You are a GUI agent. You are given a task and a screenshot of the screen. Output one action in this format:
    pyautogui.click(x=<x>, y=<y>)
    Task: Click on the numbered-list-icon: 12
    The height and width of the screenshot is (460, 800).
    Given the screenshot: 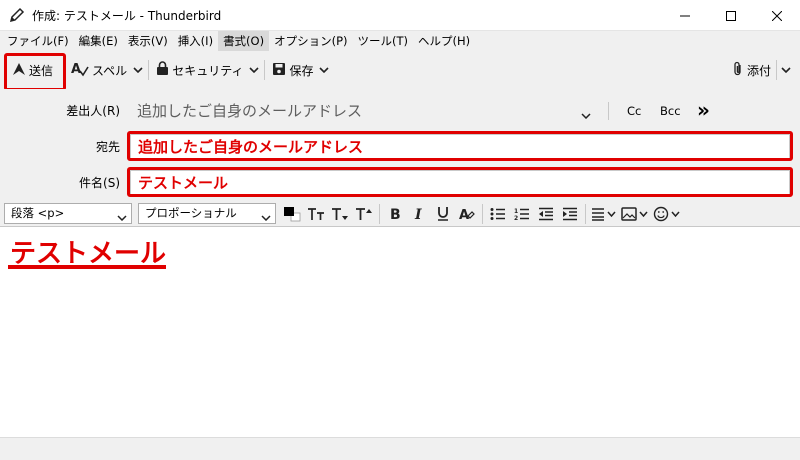 What is the action you would take?
    pyautogui.click(x=521, y=214)
    